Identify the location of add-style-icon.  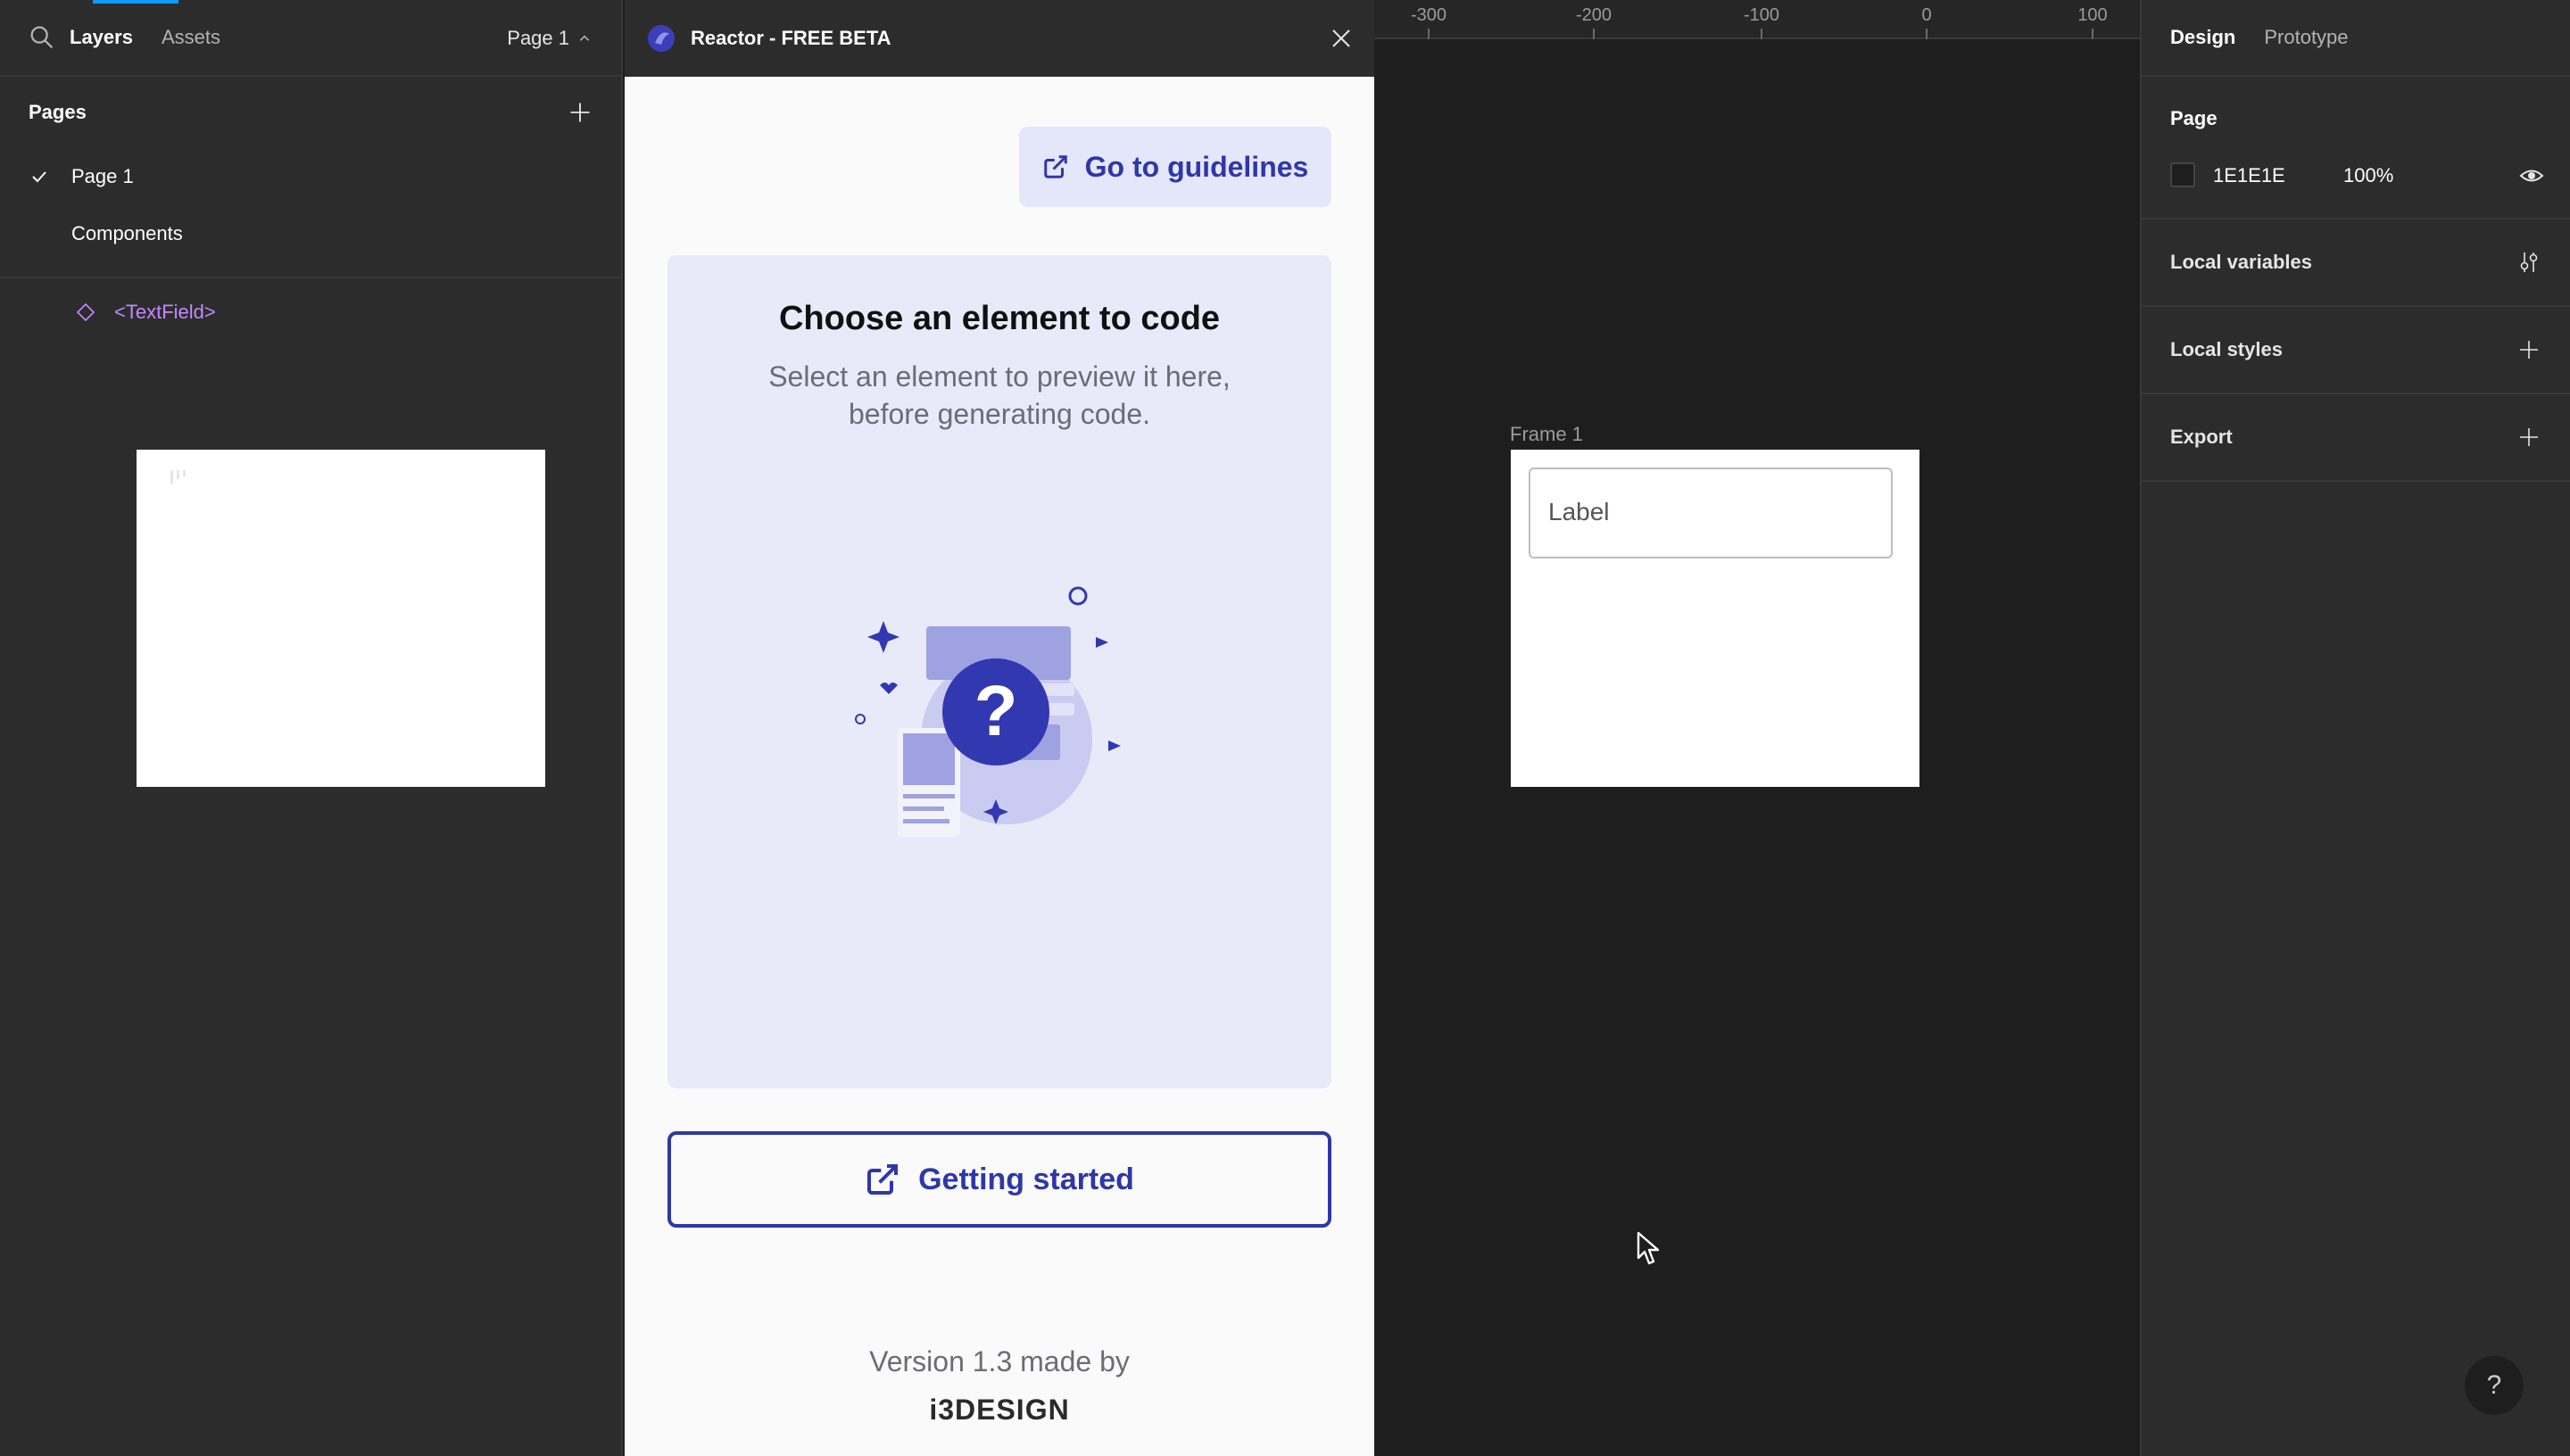
(2528, 349).